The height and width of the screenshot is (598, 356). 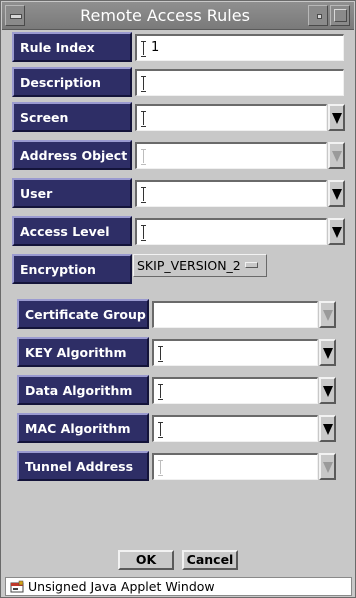 I want to click on screen-label: Screen, so click(x=72, y=117).